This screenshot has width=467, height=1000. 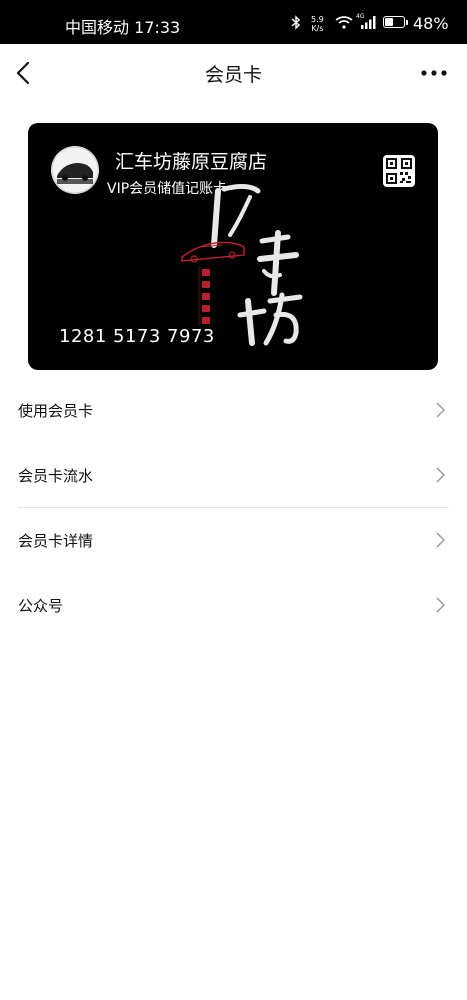 What do you see at coordinates (137, 336) in the screenshot?
I see `card-number: 1281 5173 7973` at bounding box center [137, 336].